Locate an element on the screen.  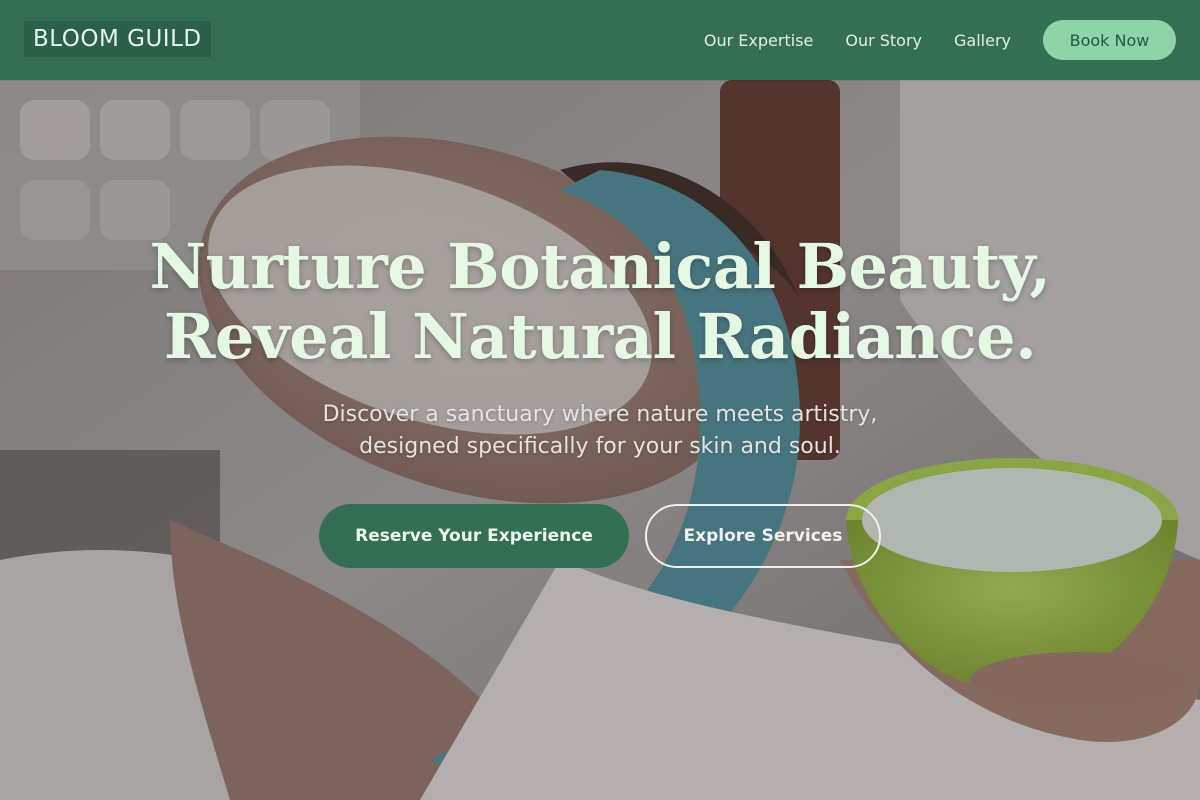
hero-headline-line-1: Nurture Botanical Beauty, is located at coordinates (600, 266).